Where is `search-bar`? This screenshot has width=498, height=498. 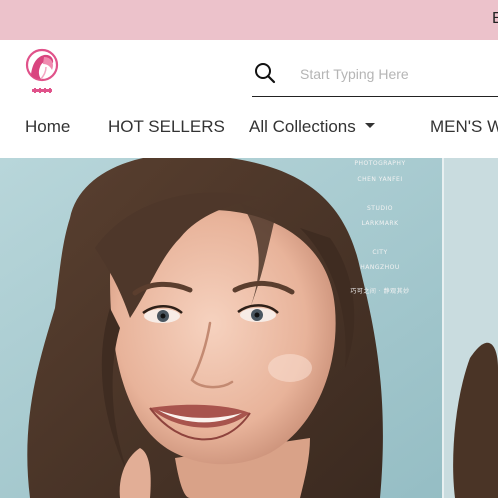 search-bar is located at coordinates (375, 77).